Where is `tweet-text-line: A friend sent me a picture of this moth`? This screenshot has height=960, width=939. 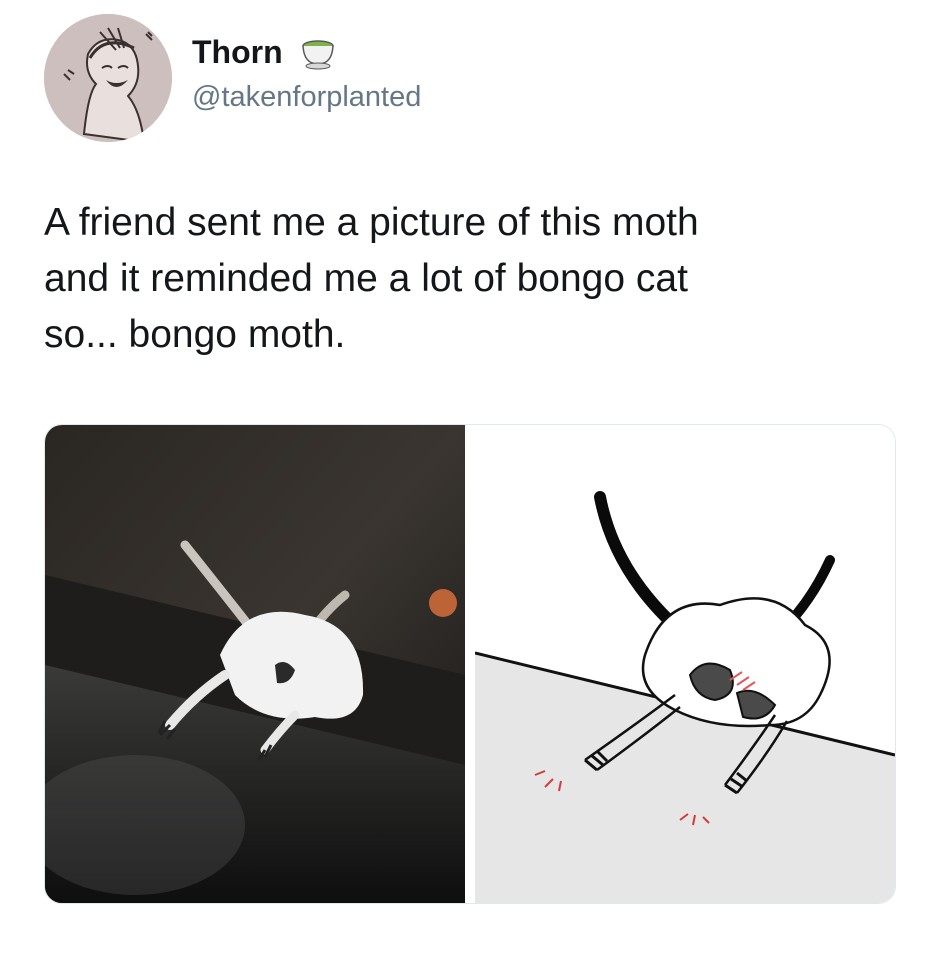
tweet-text-line: A friend sent me a picture of this moth is located at coordinates (371, 222).